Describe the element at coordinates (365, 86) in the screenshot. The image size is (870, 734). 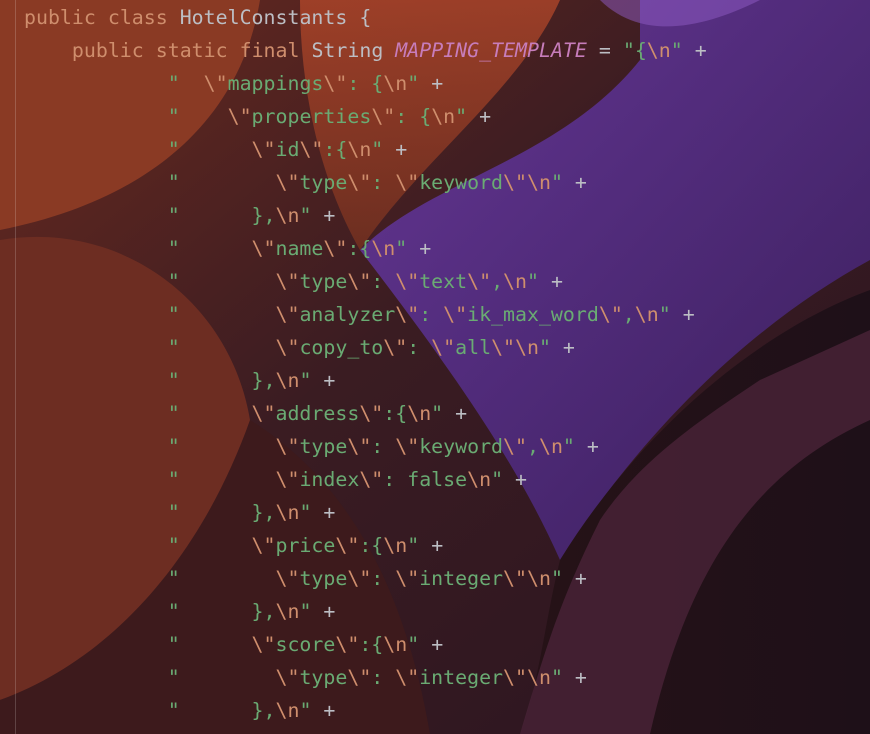
I see `code-line: " \"mappings\": {\n" +` at that location.